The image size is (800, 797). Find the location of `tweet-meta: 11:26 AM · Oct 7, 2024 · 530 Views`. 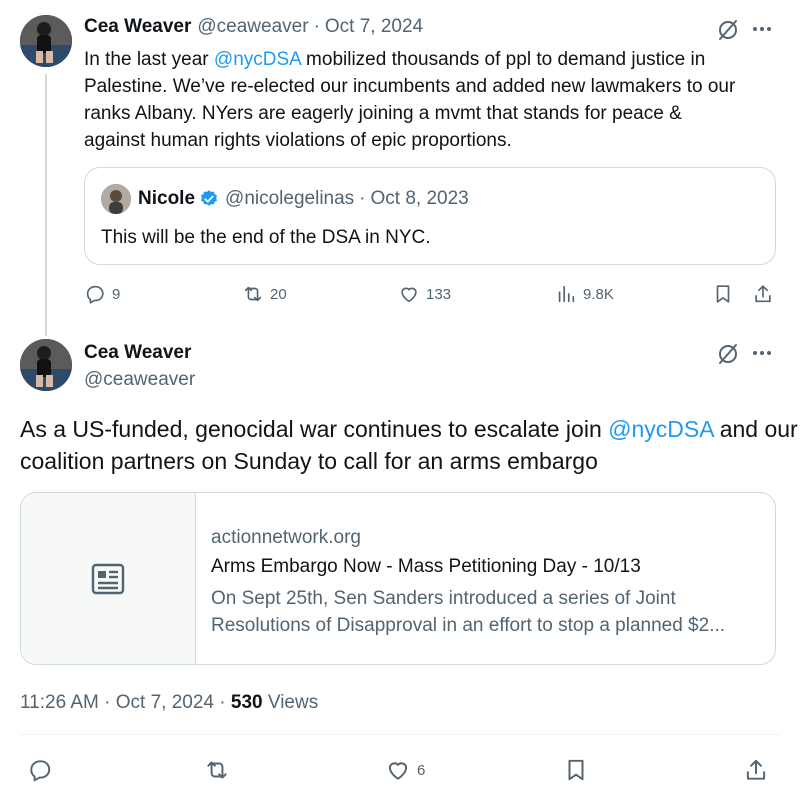

tweet-meta: 11:26 AM · Oct 7, 2024 · 530 Views is located at coordinates (169, 702).